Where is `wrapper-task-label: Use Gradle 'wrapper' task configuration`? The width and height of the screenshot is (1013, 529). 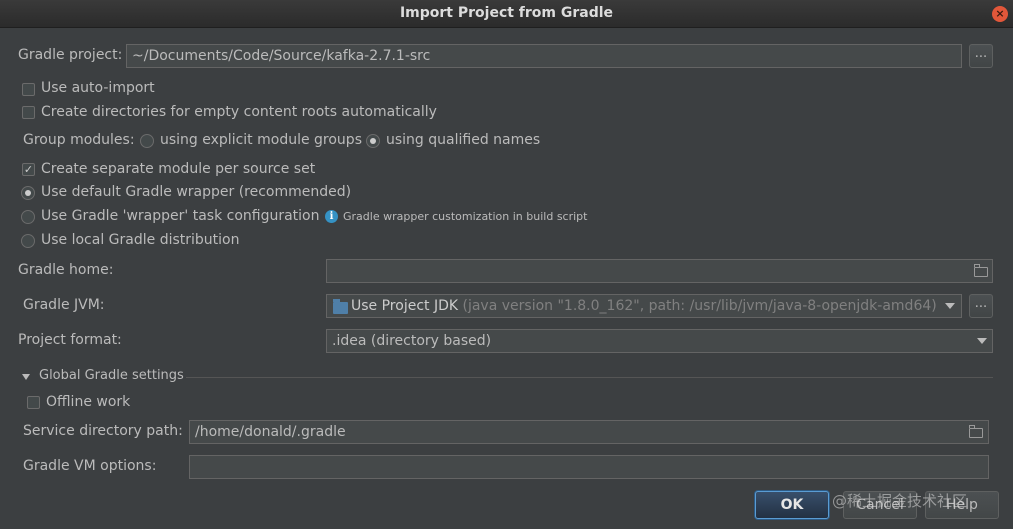 wrapper-task-label: Use Gradle 'wrapper' task configuration is located at coordinates (180, 216).